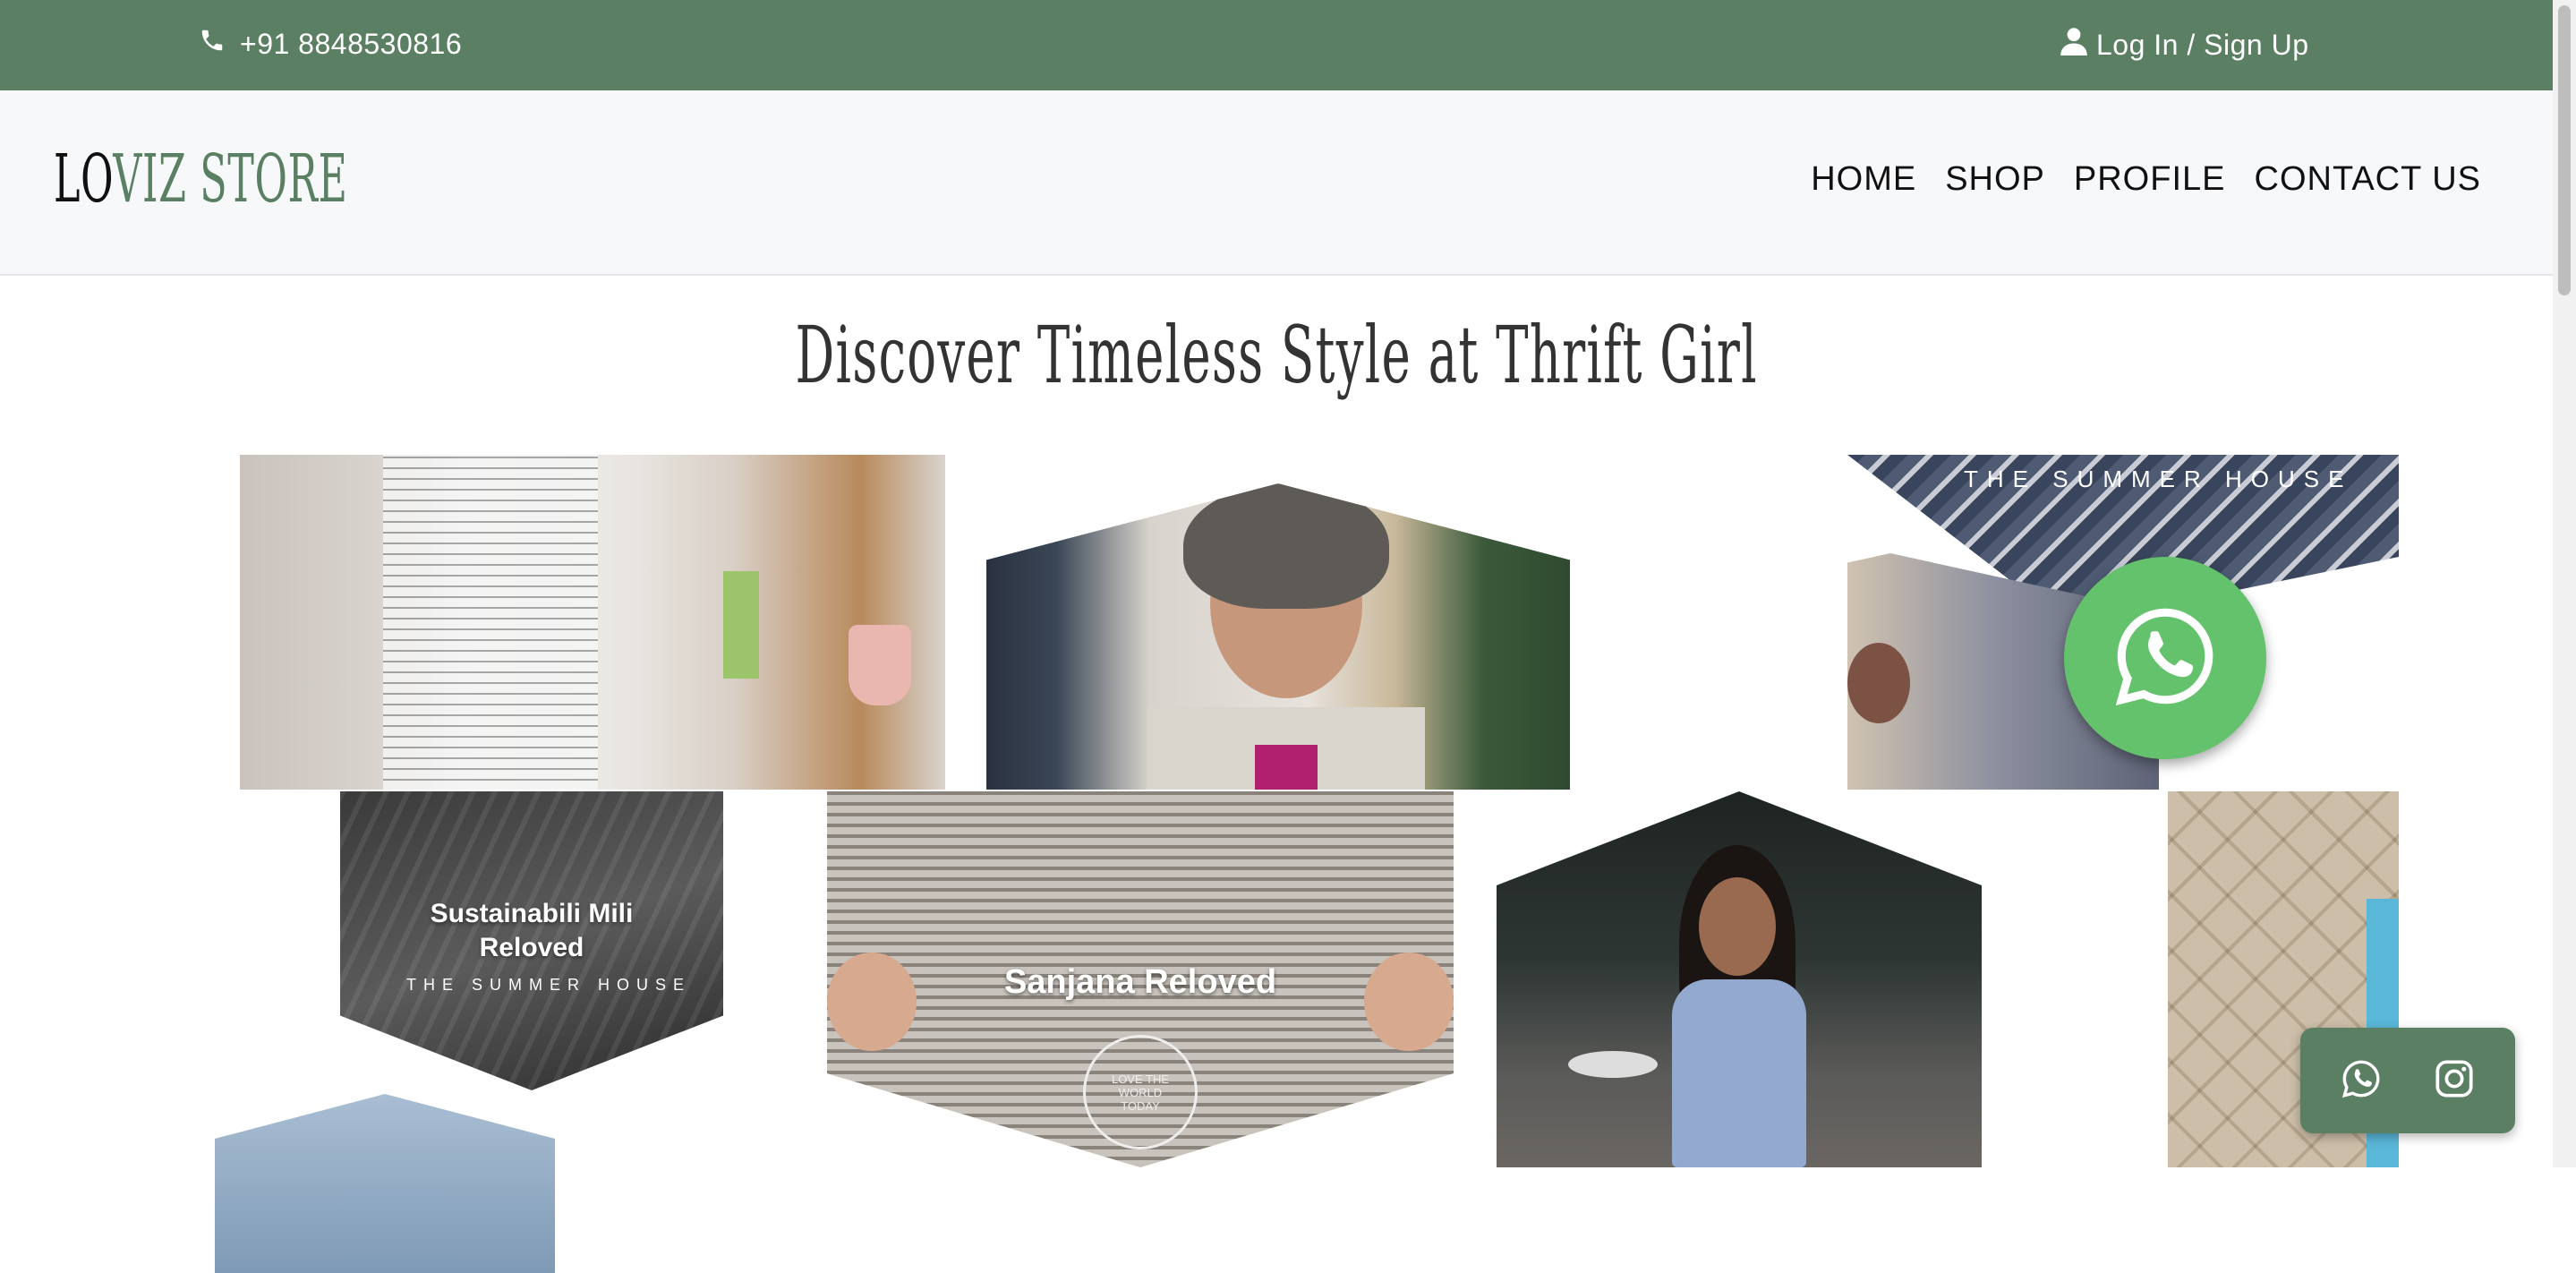 The width and height of the screenshot is (2576, 1273). What do you see at coordinates (2564, 150) in the screenshot?
I see `scrollbar-thumb` at bounding box center [2564, 150].